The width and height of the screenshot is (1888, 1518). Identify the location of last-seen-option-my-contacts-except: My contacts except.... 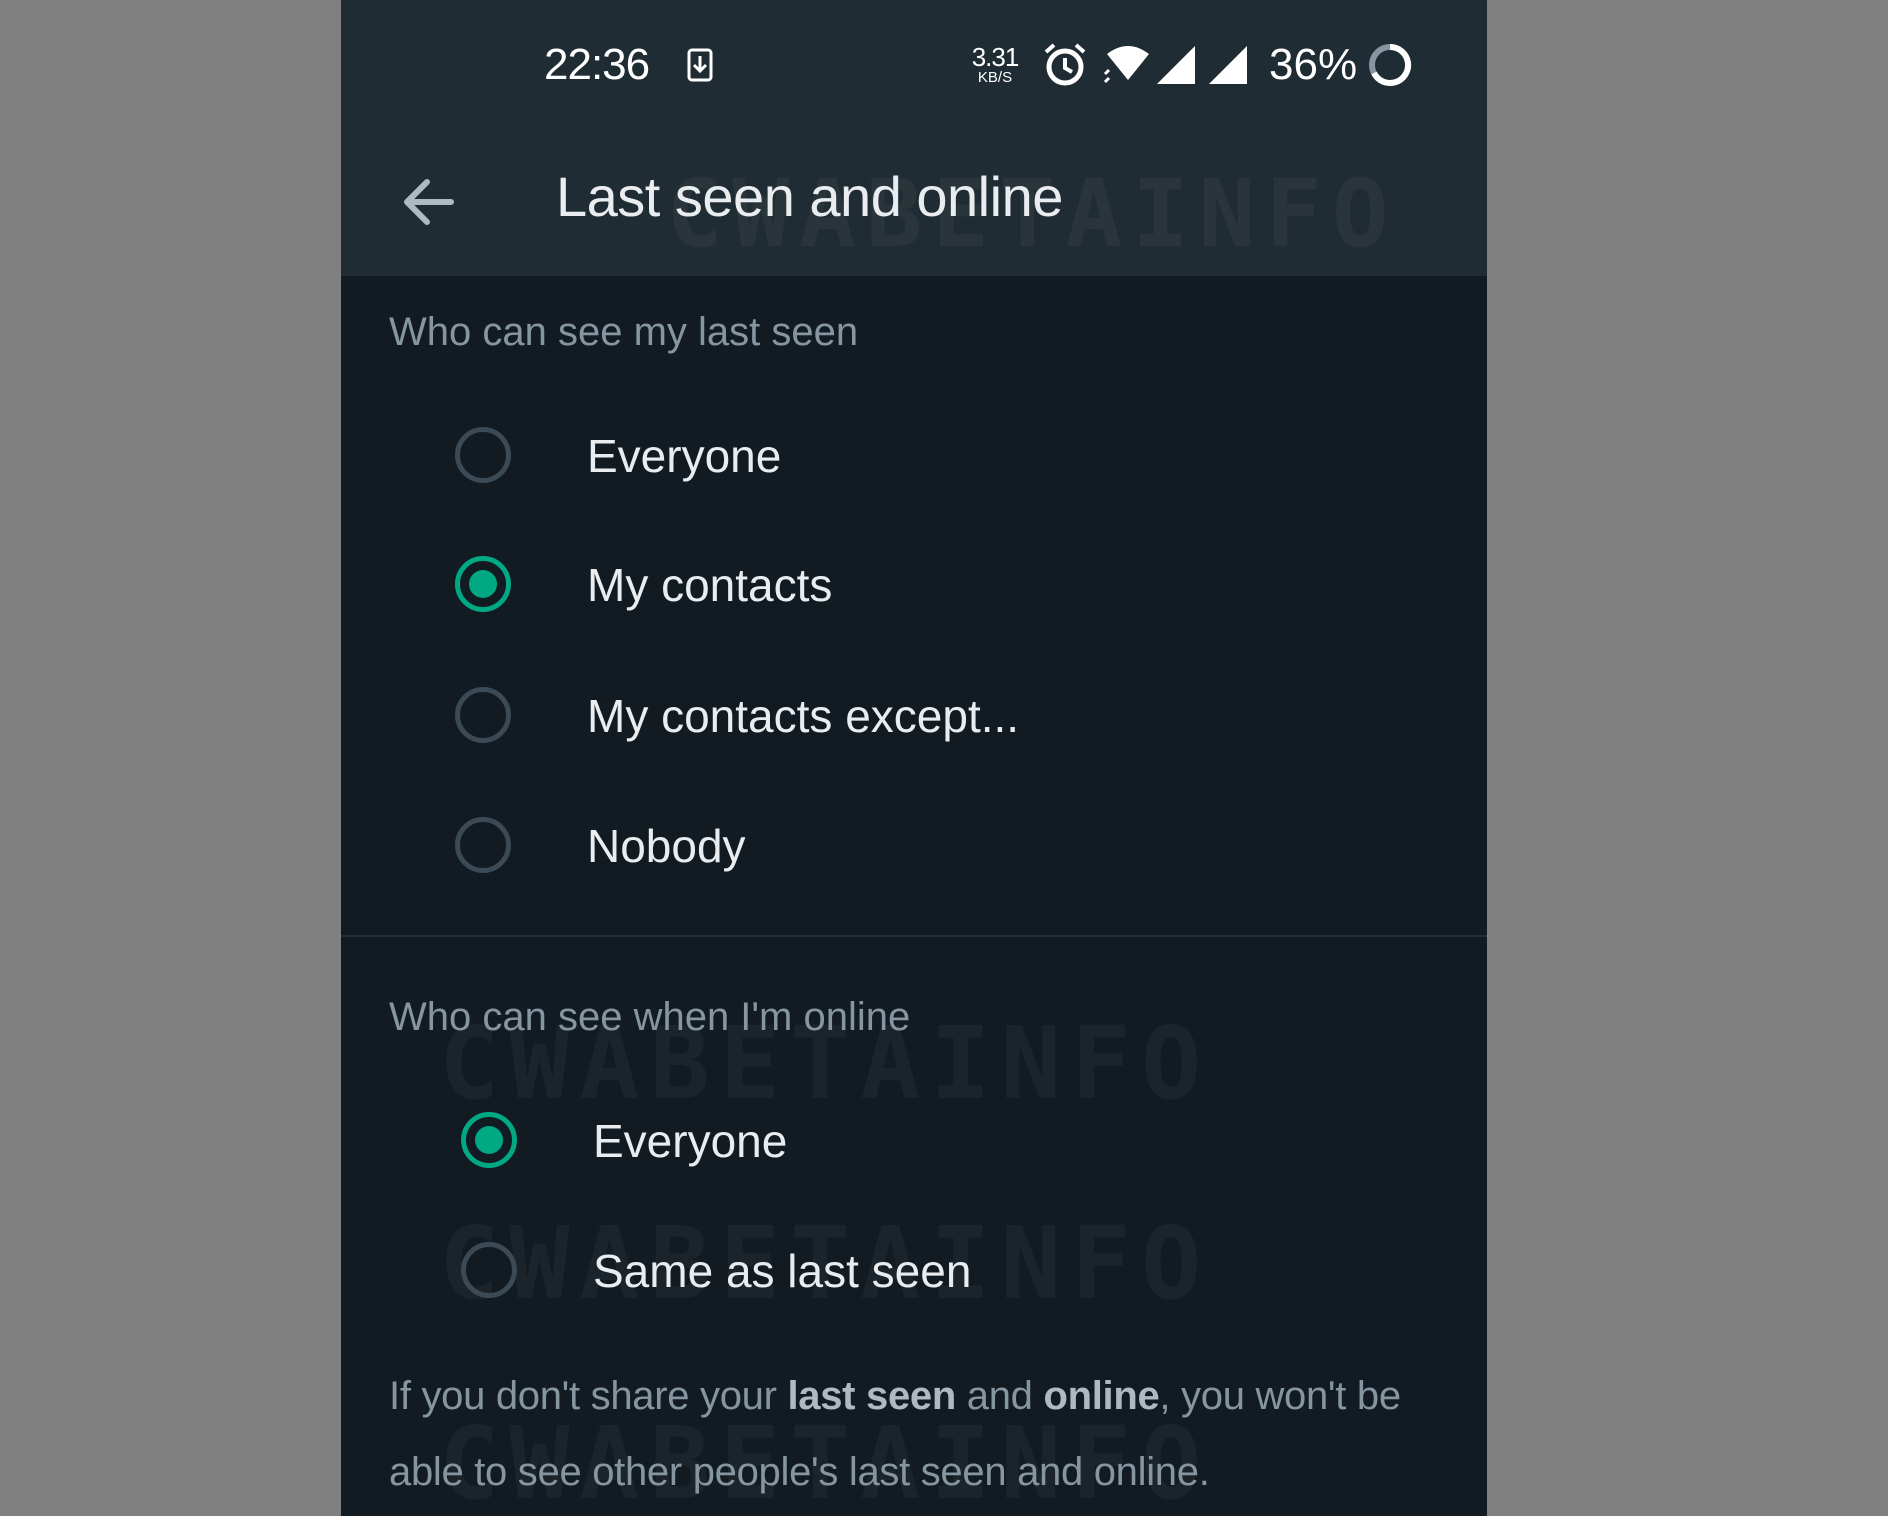
(914, 717).